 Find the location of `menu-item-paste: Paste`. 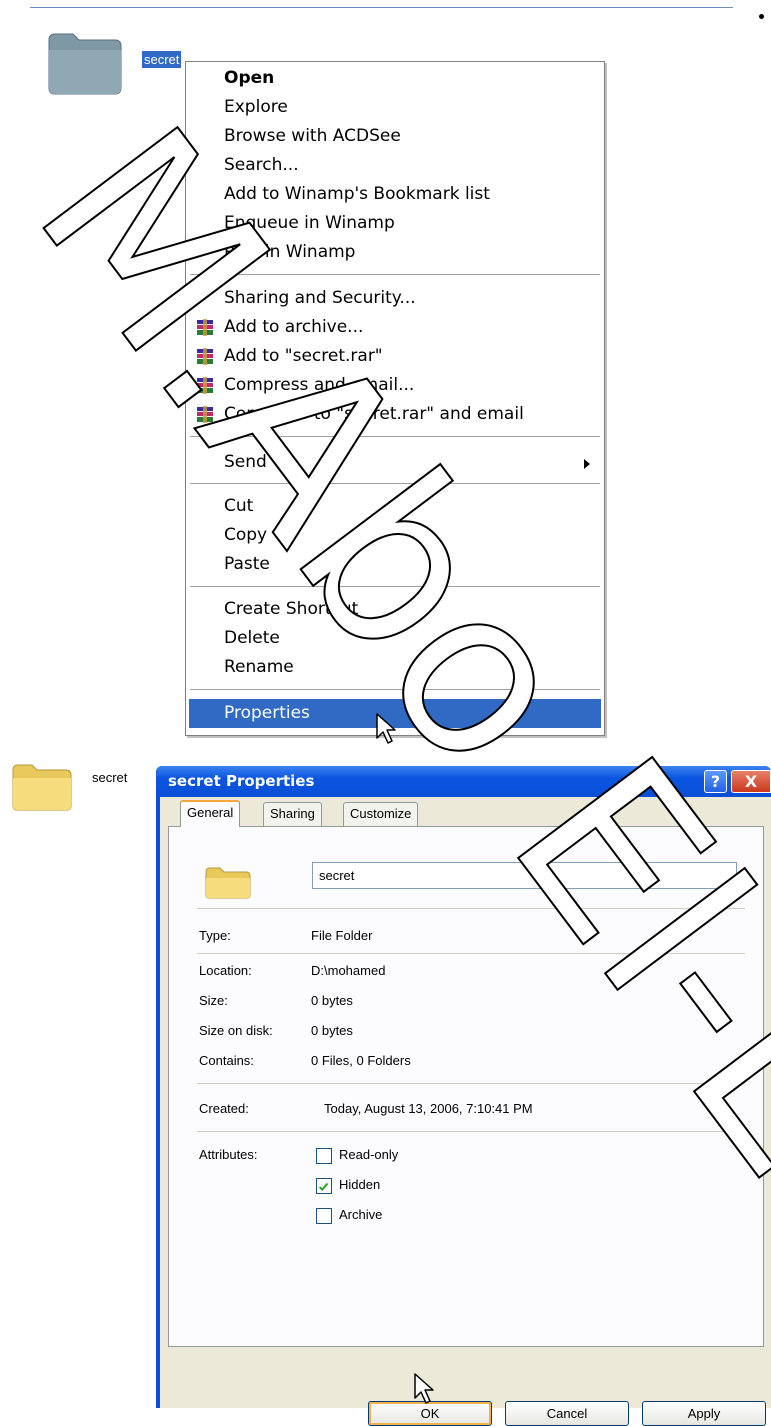

menu-item-paste: Paste is located at coordinates (395, 564).